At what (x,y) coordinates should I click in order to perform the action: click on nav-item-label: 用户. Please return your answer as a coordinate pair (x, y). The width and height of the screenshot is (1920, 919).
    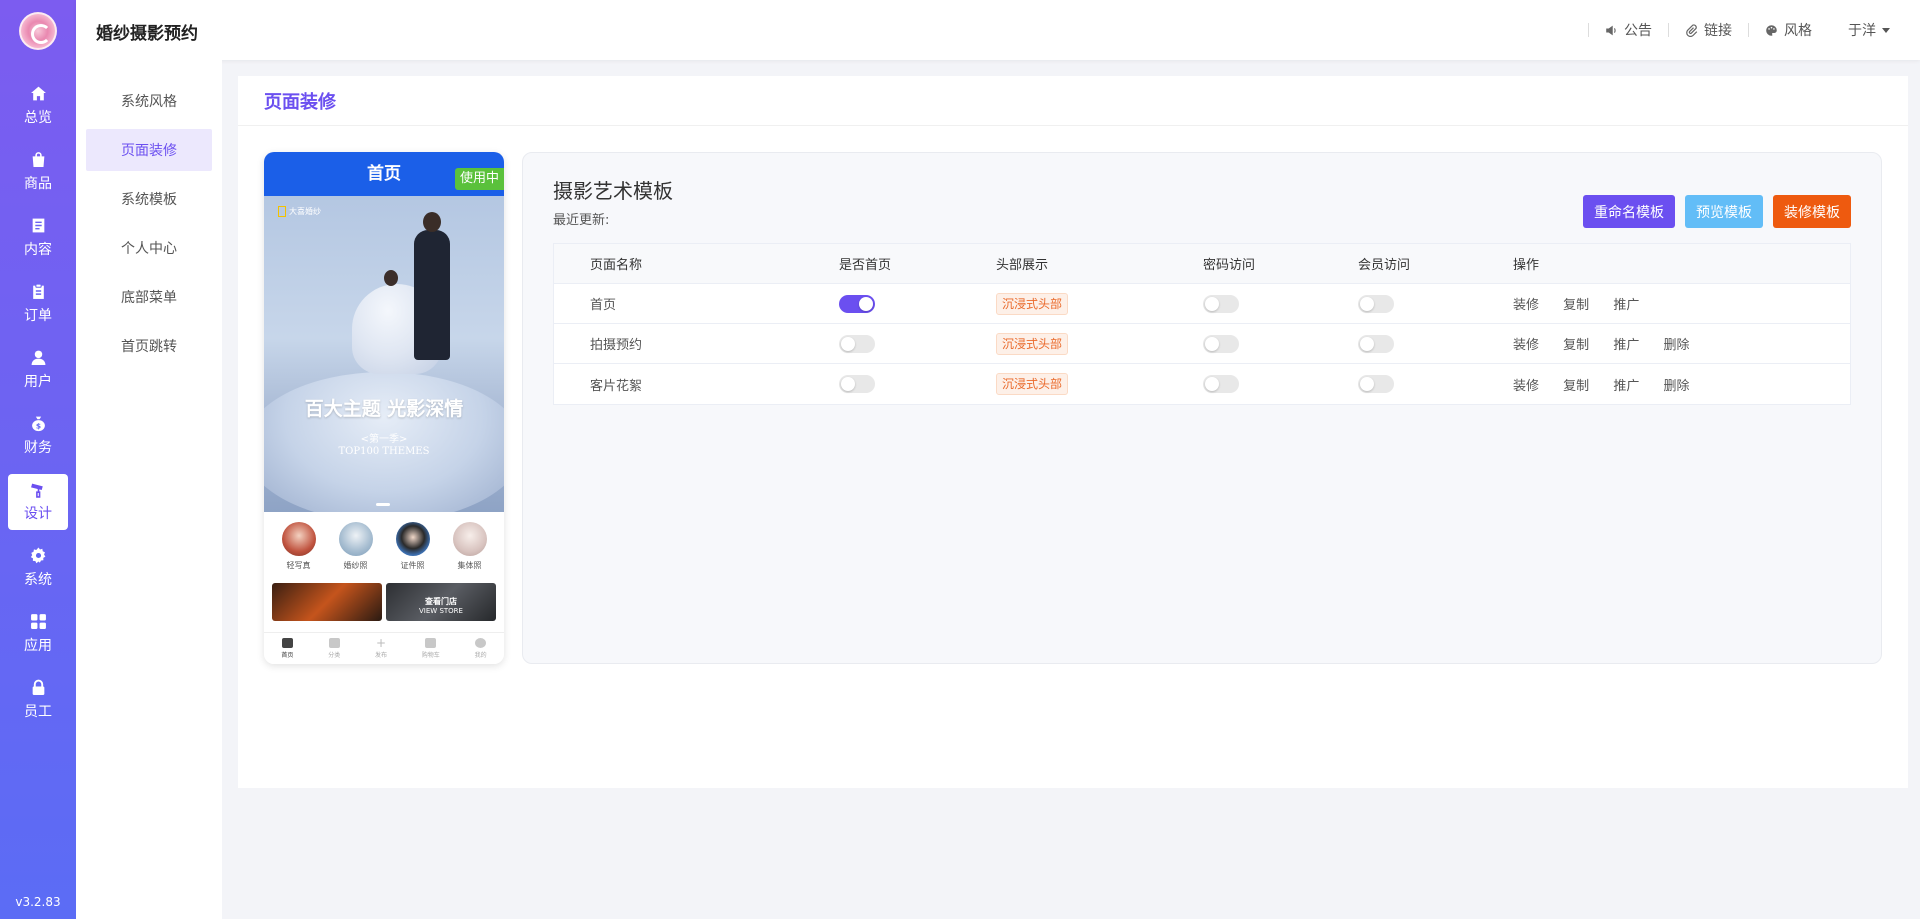
    Looking at the image, I should click on (38, 382).